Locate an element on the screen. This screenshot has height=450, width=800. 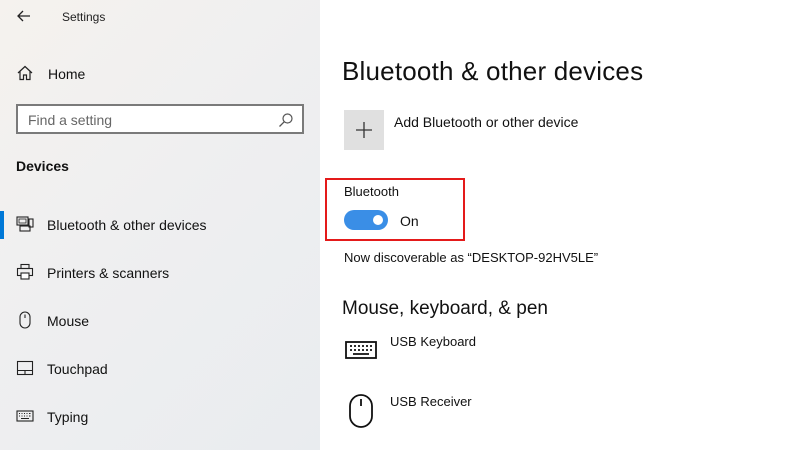
touchpad-icon is located at coordinates (25, 368).